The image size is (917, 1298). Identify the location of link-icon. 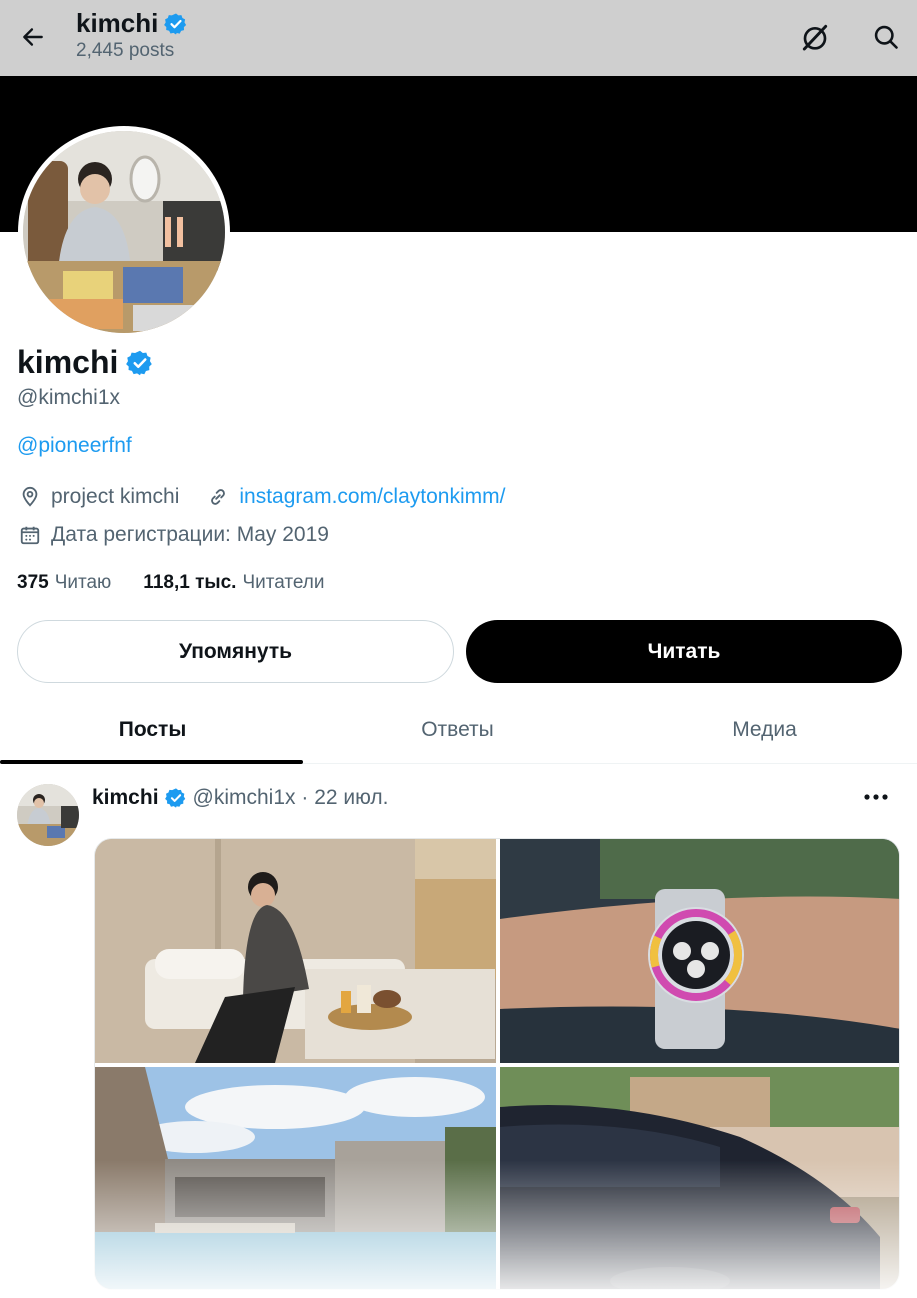
(218, 497).